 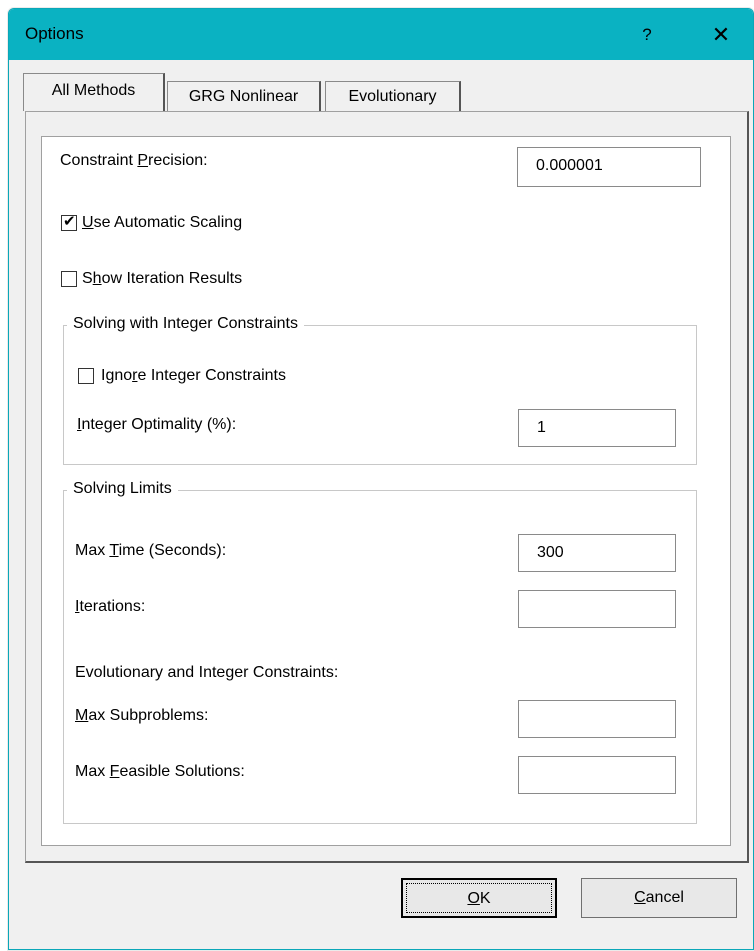 I want to click on max-subproblems-label: Max Subproblems:, so click(x=142, y=715).